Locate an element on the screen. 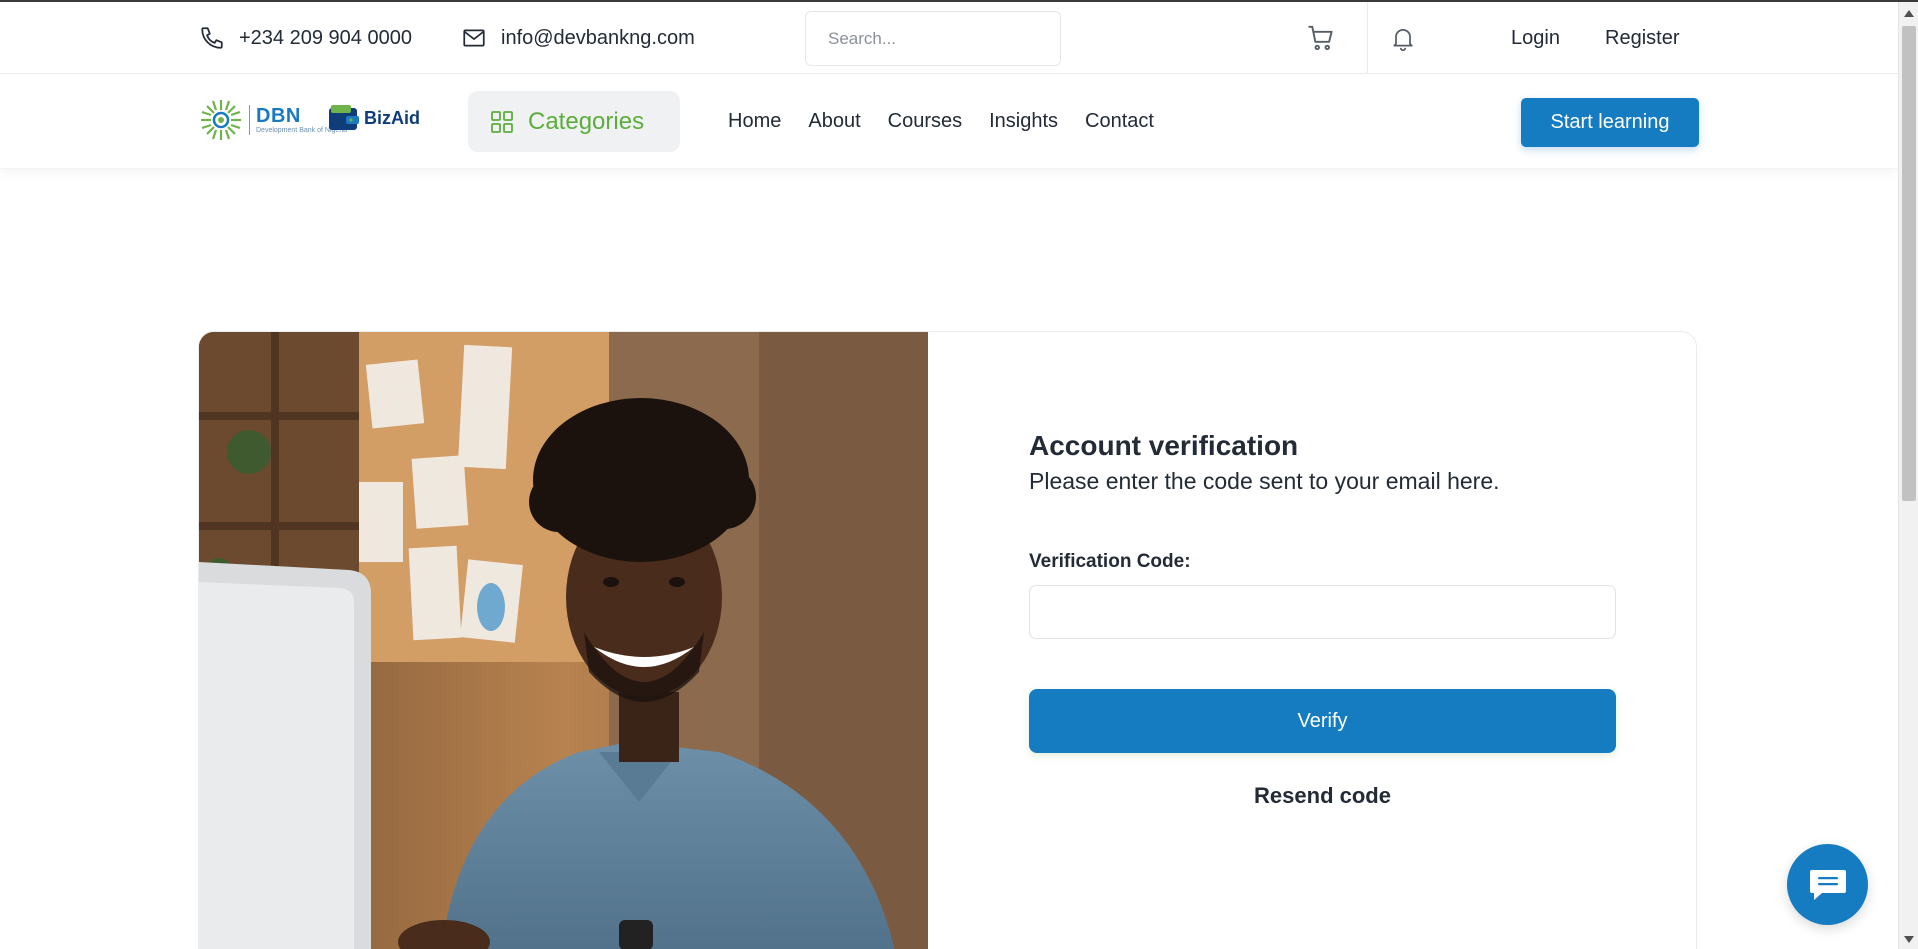  nav-contact: Contact is located at coordinates (1119, 121).